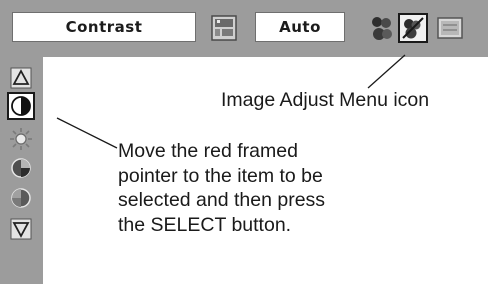 This screenshot has height=284, width=488. I want to click on scene-icon, so click(224, 28).